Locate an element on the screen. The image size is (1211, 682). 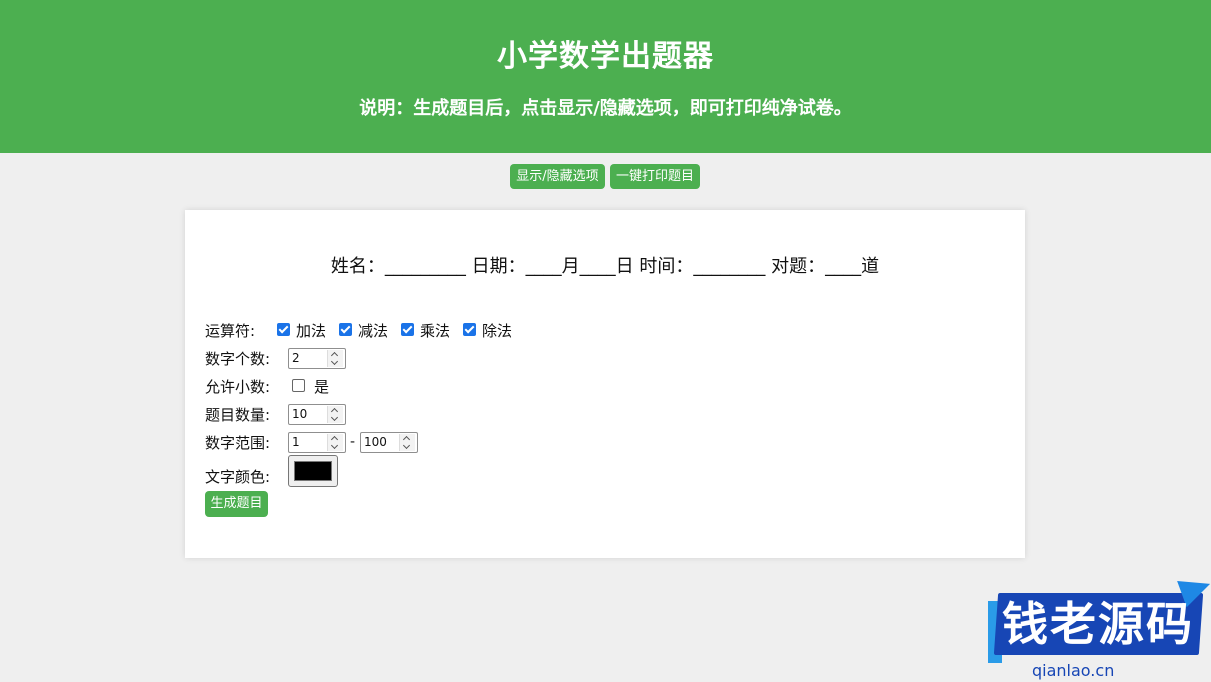
question-count-spinner is located at coordinates (335, 414).